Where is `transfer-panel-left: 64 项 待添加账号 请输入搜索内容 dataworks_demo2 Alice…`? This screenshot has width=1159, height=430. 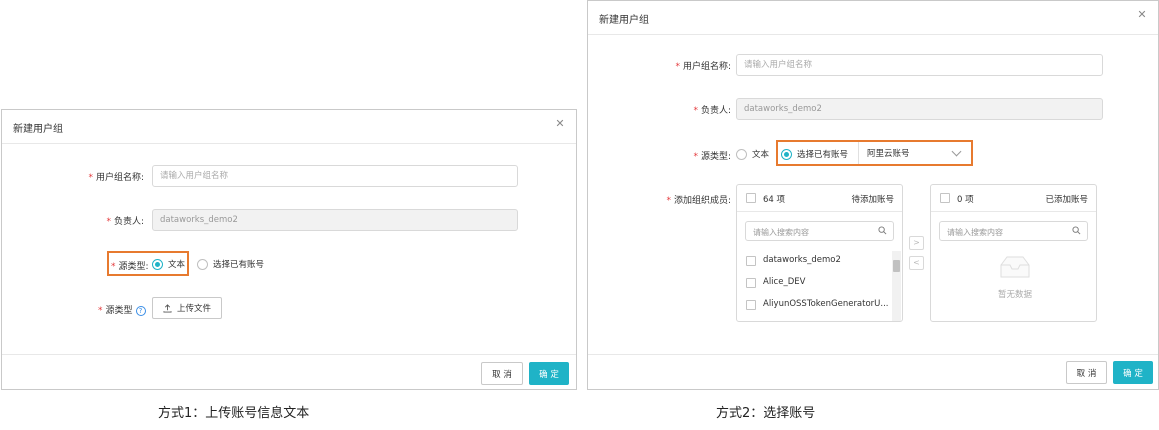 transfer-panel-left: 64 项 待添加账号 请输入搜索内容 dataworks_demo2 Alice… is located at coordinates (819, 253).